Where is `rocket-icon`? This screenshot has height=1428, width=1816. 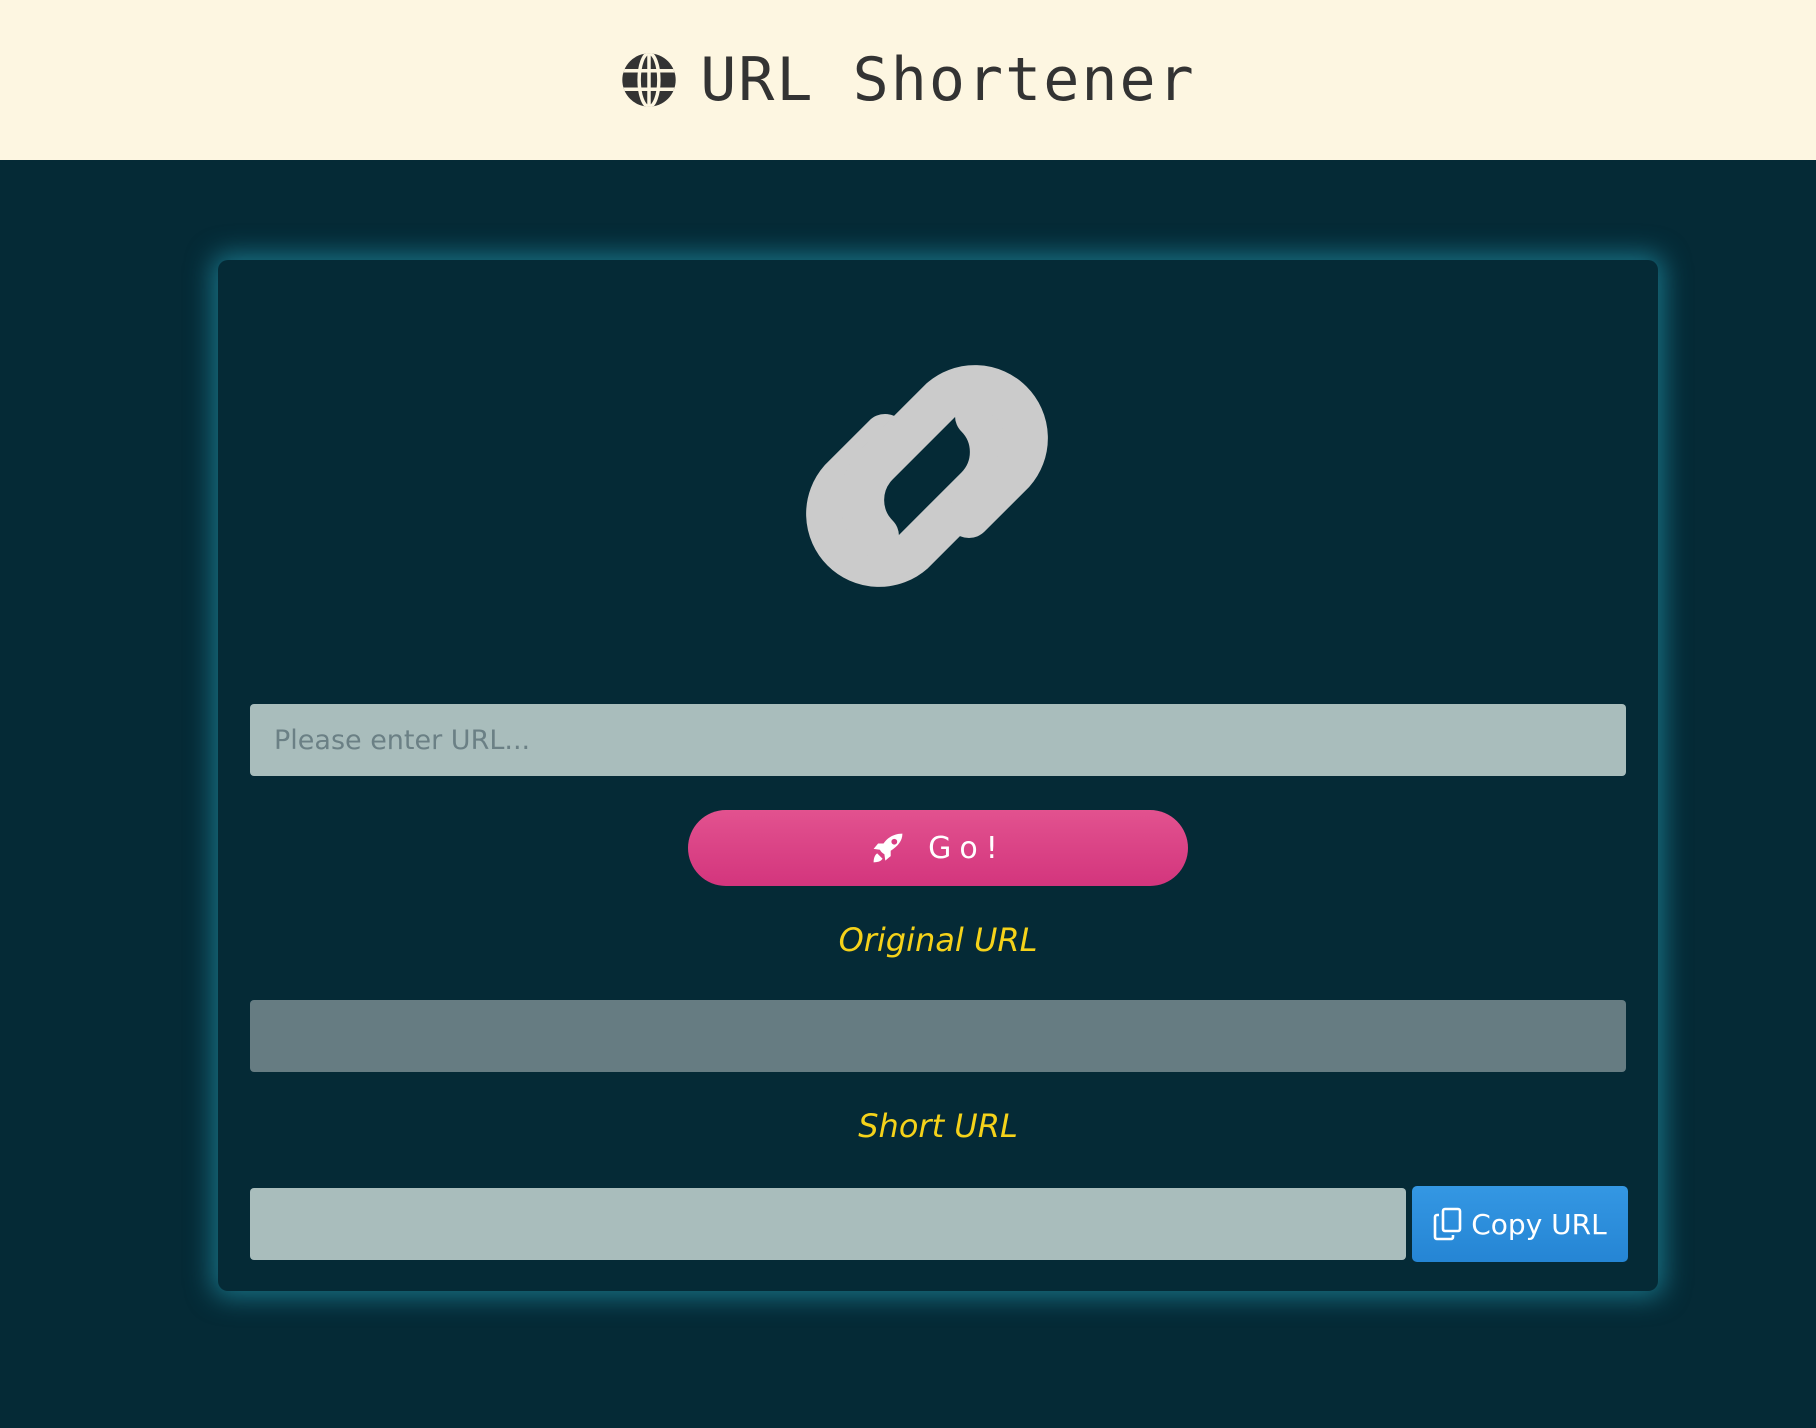 rocket-icon is located at coordinates (888, 848).